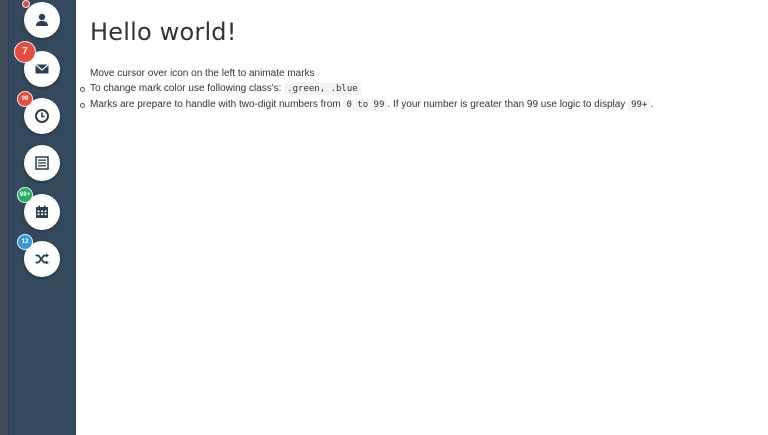 This screenshot has width=768, height=435. What do you see at coordinates (639, 105) in the screenshot?
I see `code-snippet-overflow: 99+` at bounding box center [639, 105].